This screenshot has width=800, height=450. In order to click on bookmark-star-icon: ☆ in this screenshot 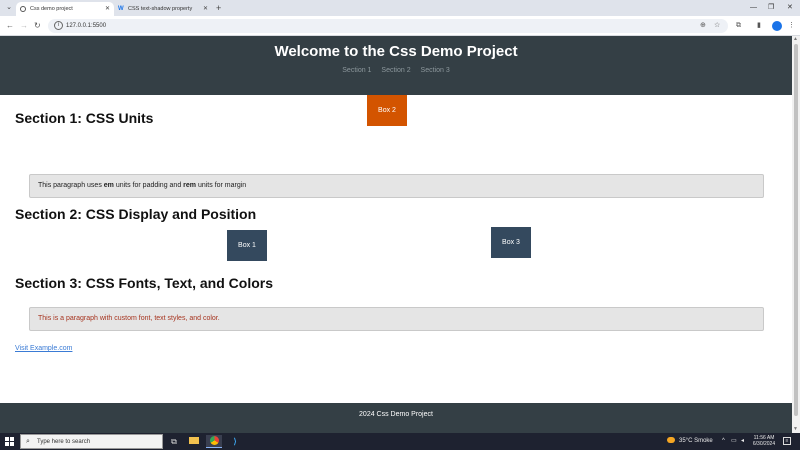, I will do `click(717, 26)`.